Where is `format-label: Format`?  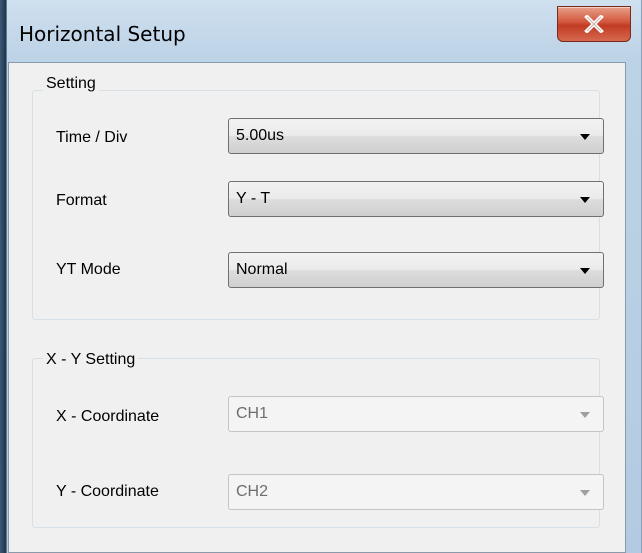
format-label: Format is located at coordinates (81, 200).